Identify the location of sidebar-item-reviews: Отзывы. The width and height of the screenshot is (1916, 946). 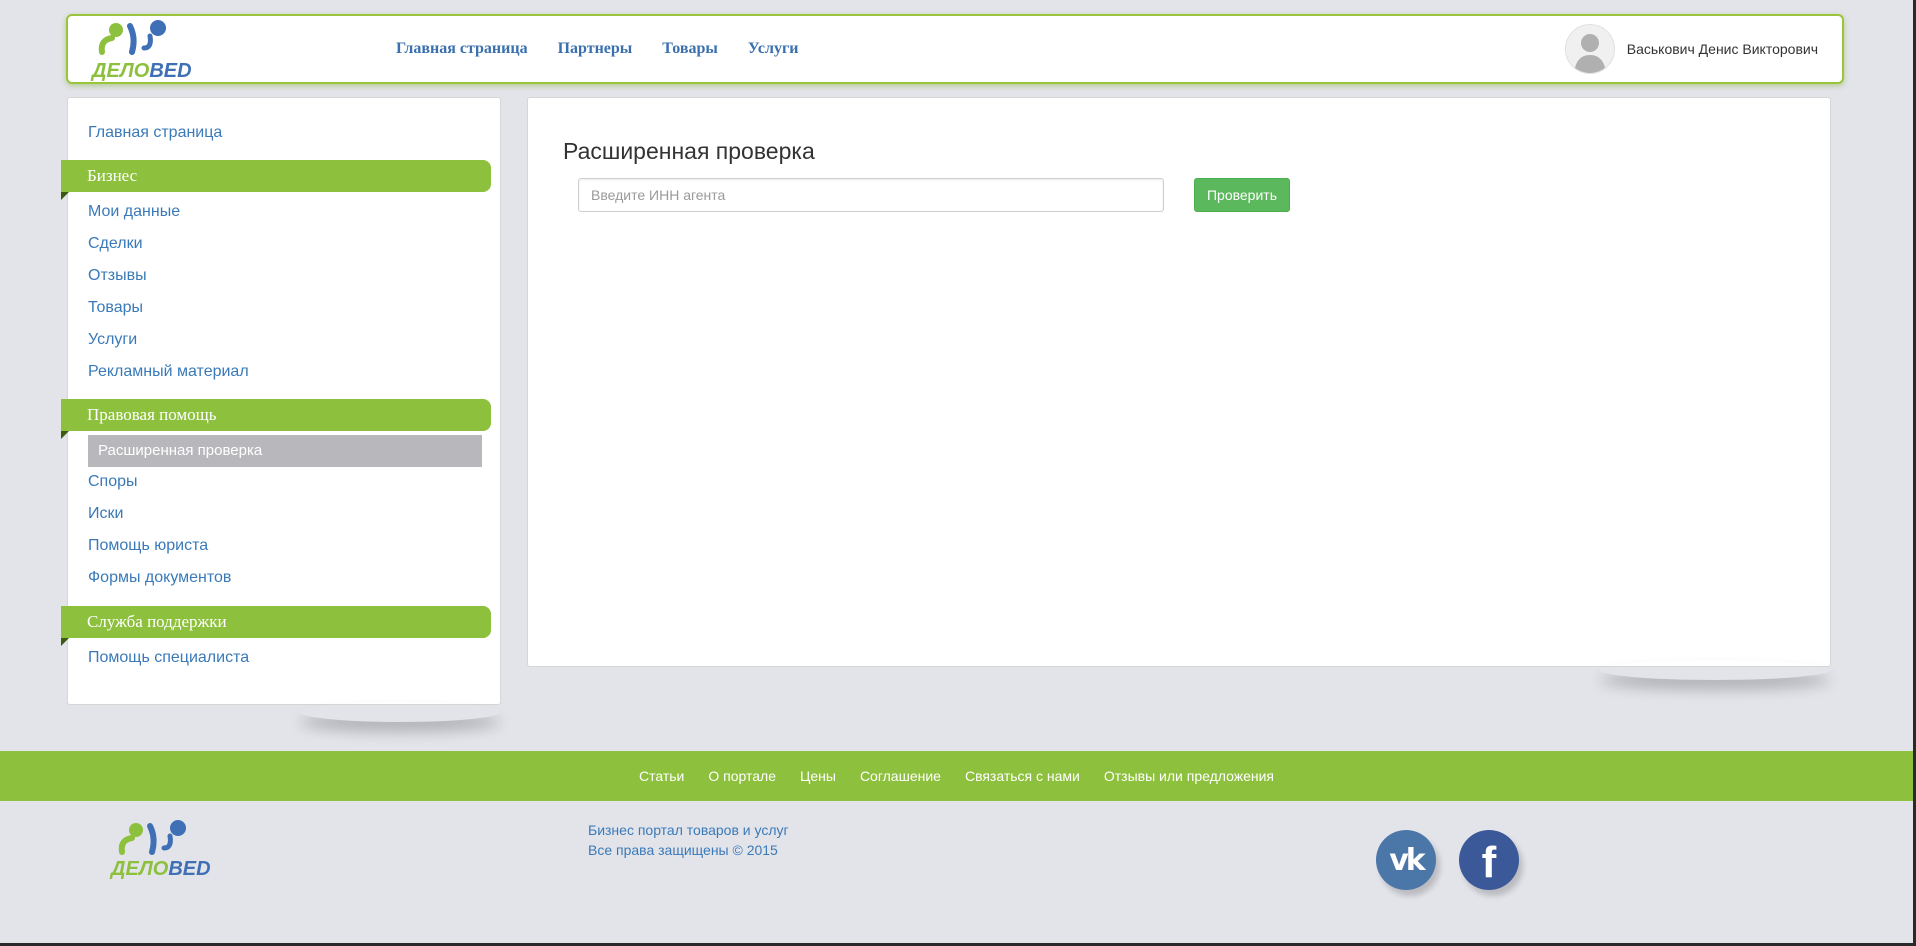
(117, 276).